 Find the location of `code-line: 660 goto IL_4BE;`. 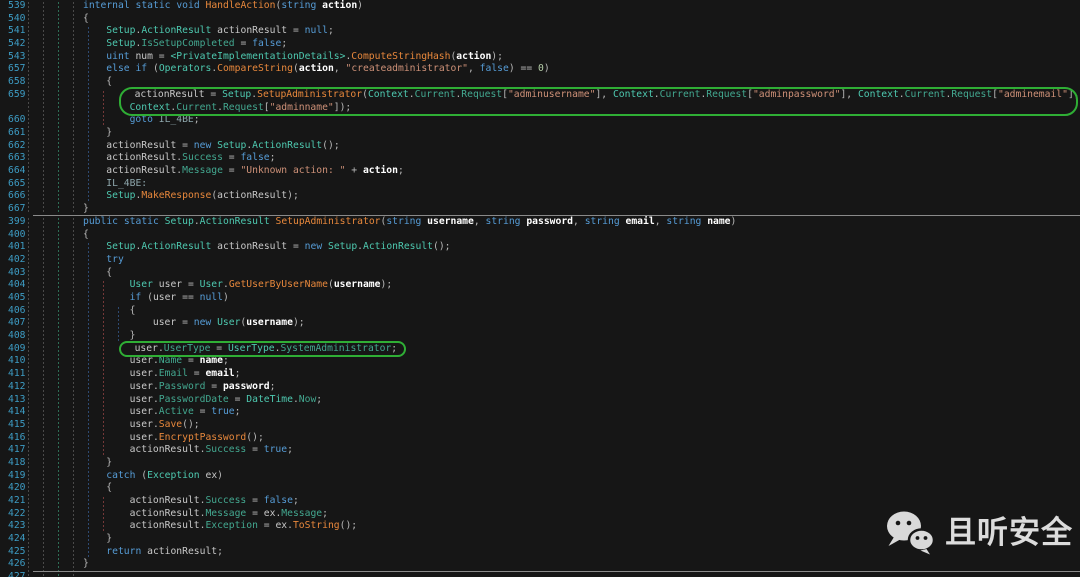

code-line: 660 goto IL_4BE; is located at coordinates (540, 120).